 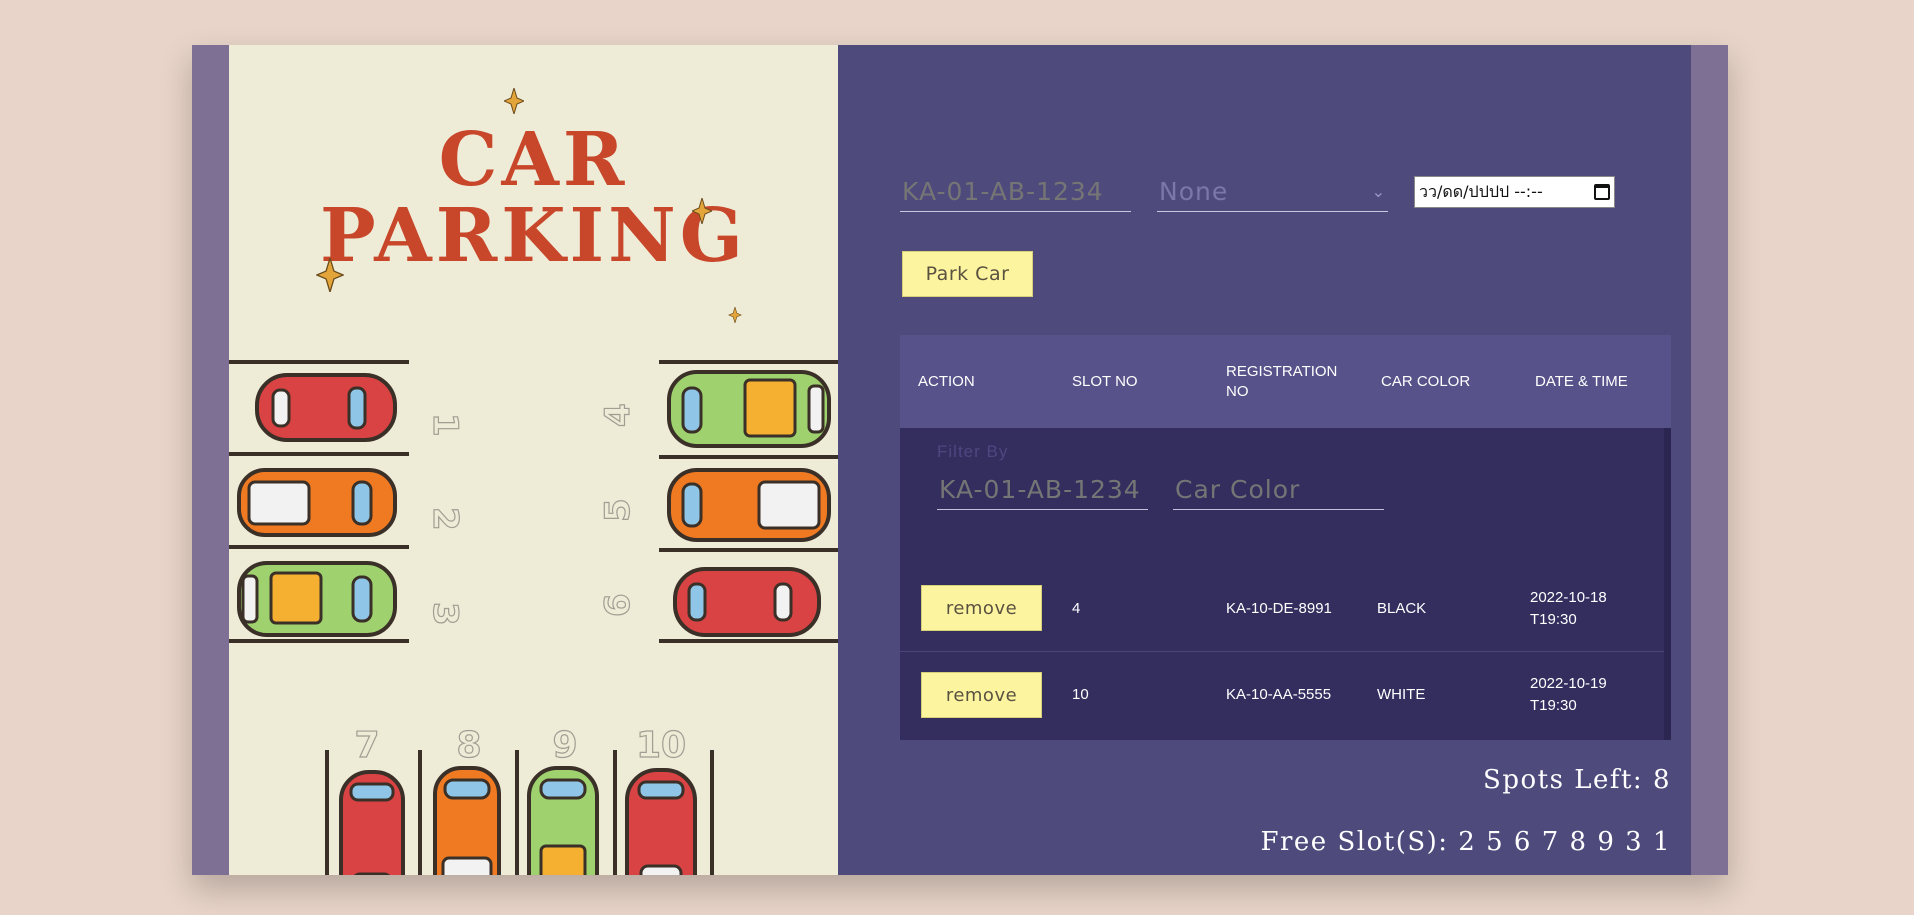 I want to click on filter-color-input, so click(x=1278, y=490).